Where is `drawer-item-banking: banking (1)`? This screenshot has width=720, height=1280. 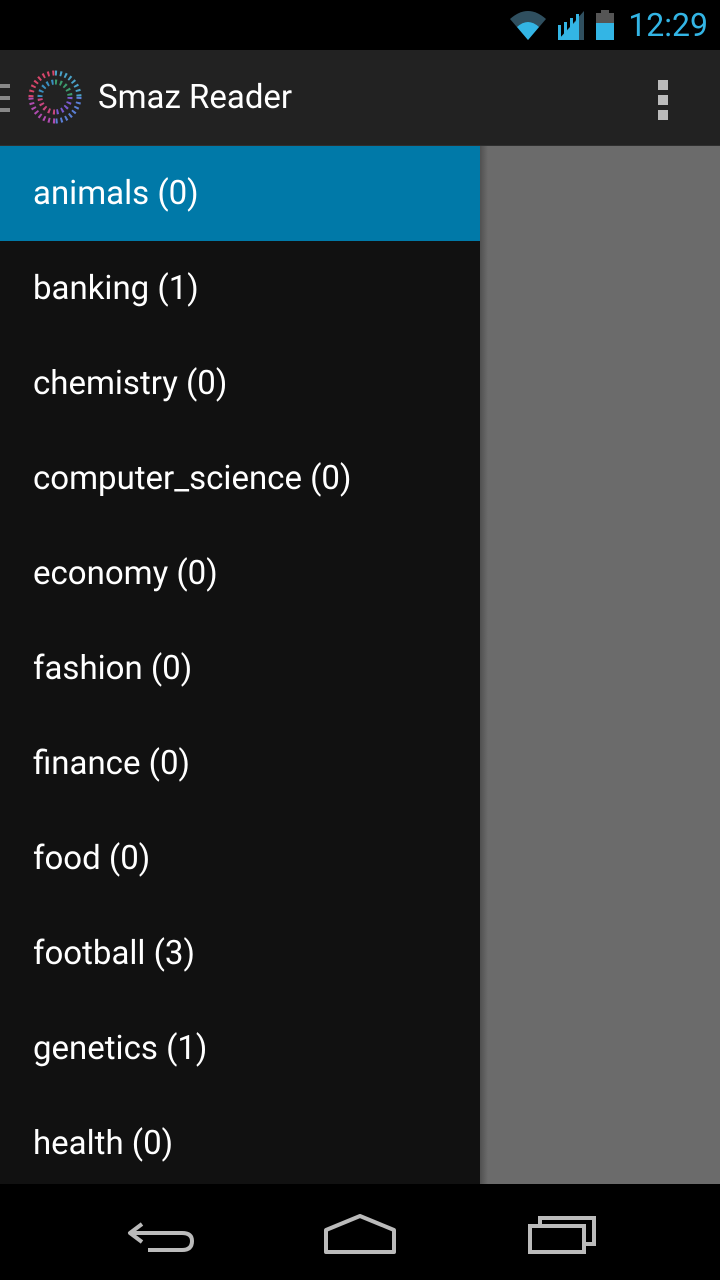
drawer-item-banking: banking (1) is located at coordinates (240, 288).